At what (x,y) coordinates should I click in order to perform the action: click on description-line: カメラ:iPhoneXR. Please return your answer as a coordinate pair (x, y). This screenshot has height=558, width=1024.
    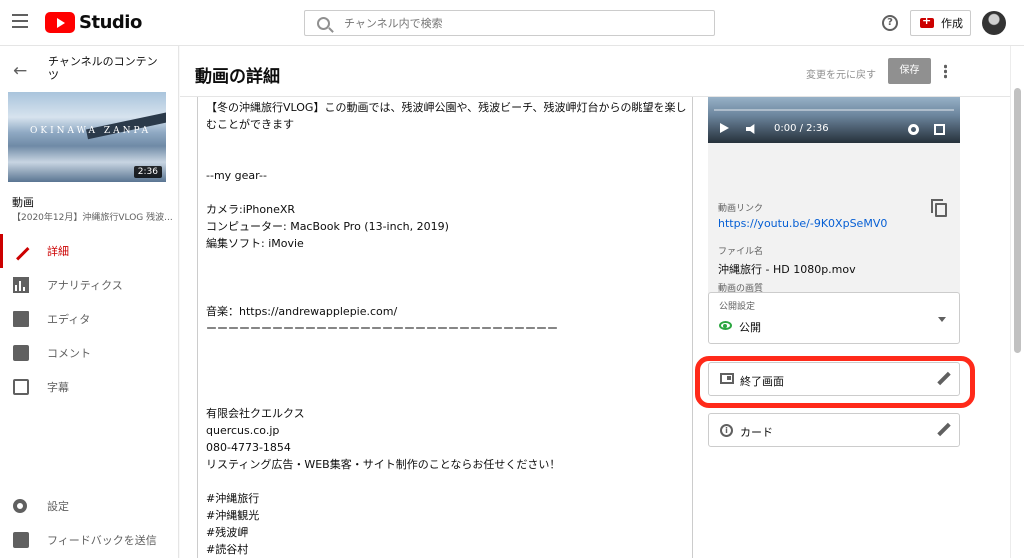
    Looking at the image, I should click on (251, 209).